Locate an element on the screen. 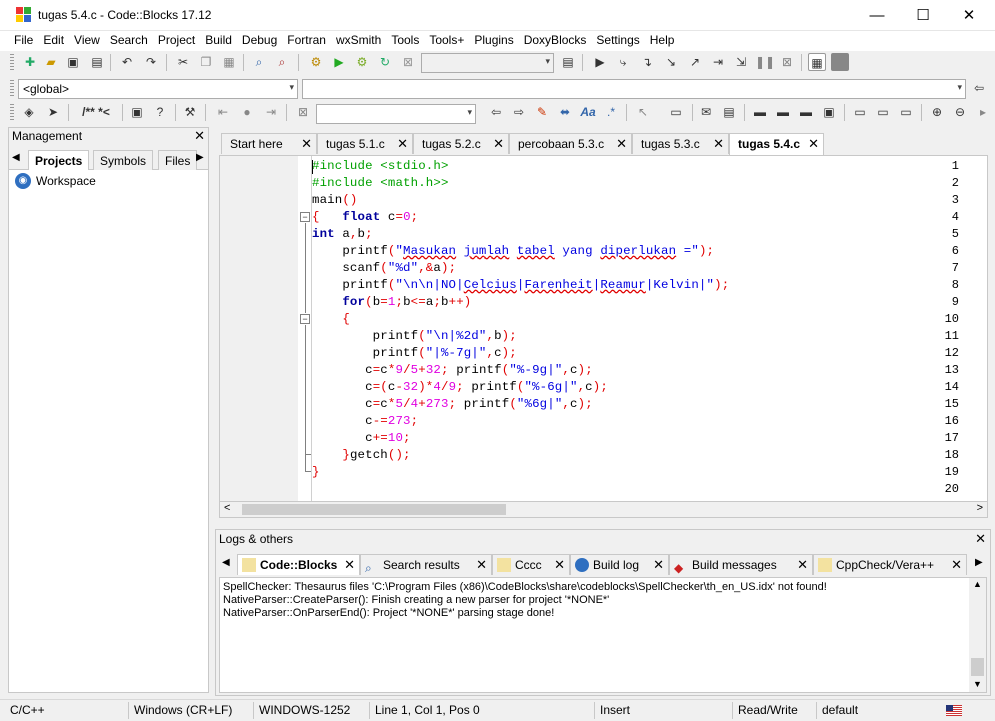 The width and height of the screenshot is (995, 721). log-vertical-scrollbar: ▲ ▼ is located at coordinates (977, 635).